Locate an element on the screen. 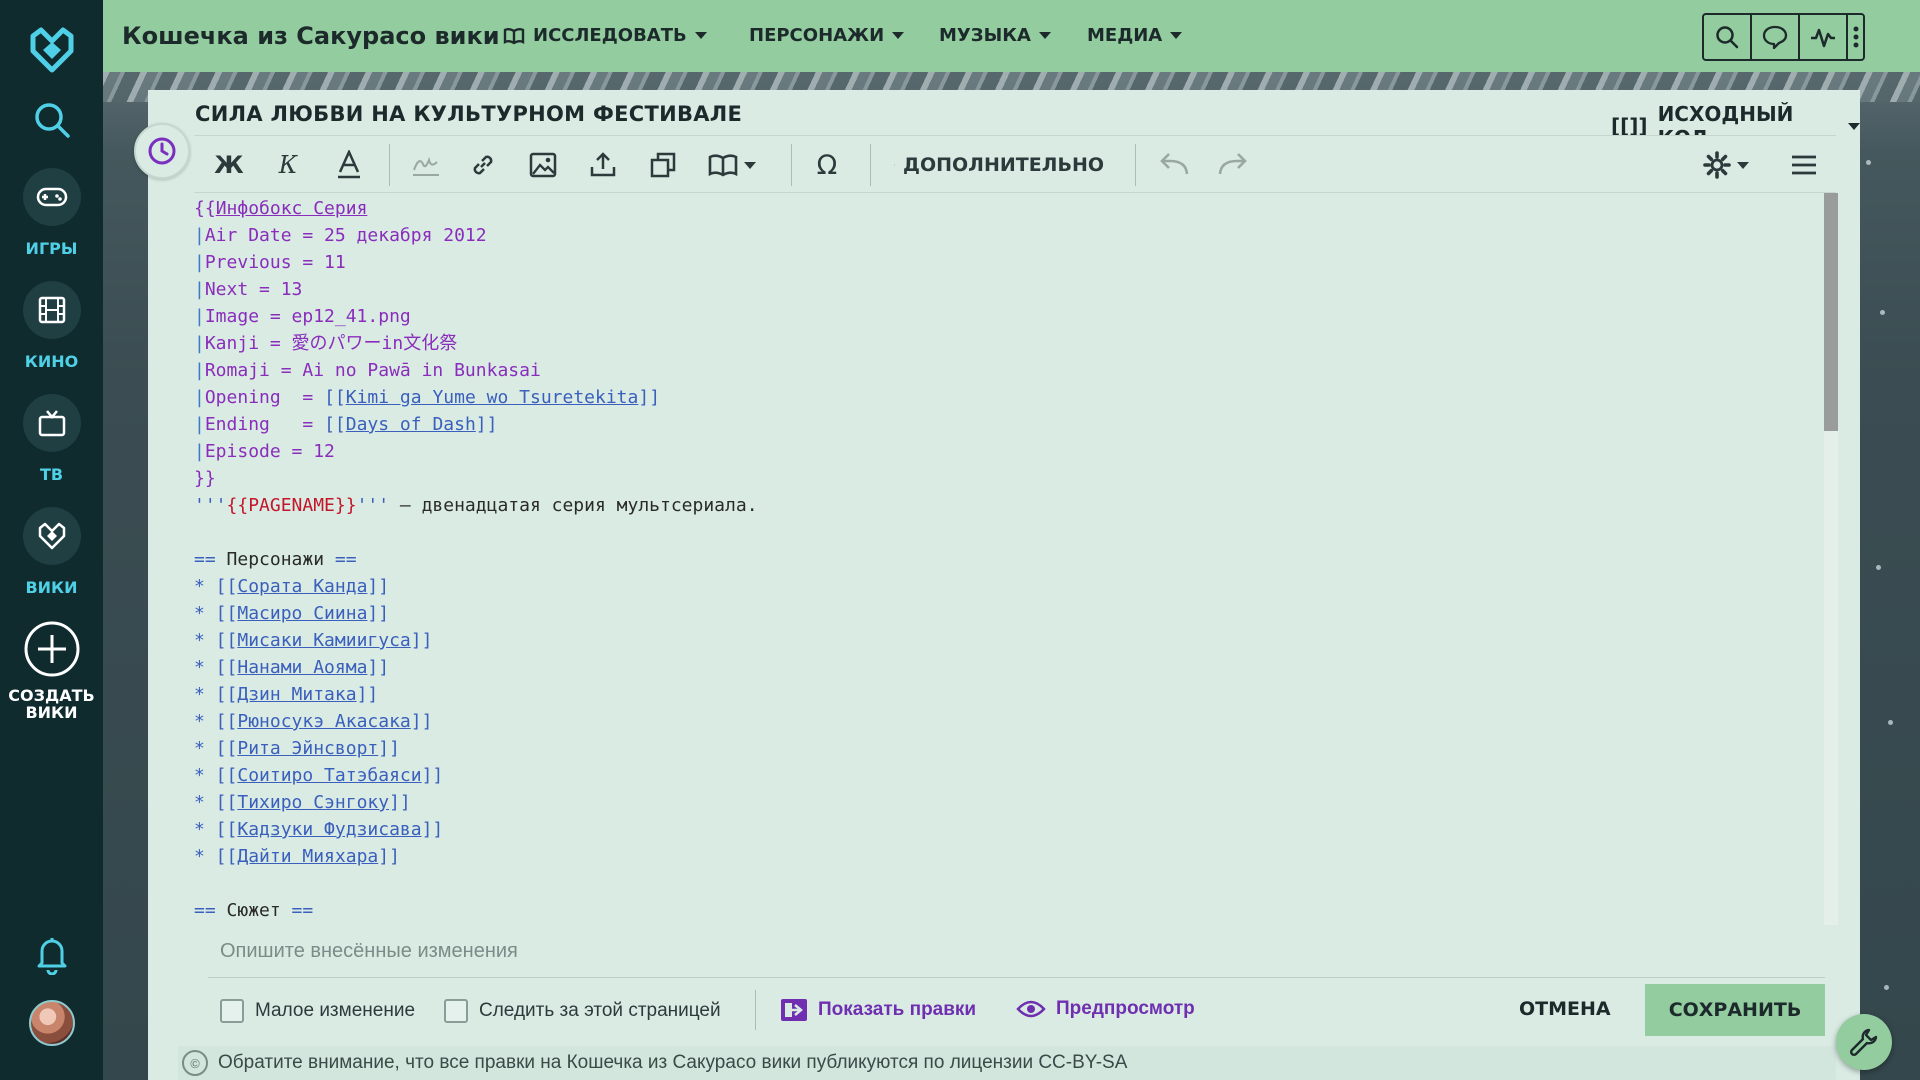 The height and width of the screenshot is (1080, 1920). rail-label-games: ИГРЫ is located at coordinates (51, 248).